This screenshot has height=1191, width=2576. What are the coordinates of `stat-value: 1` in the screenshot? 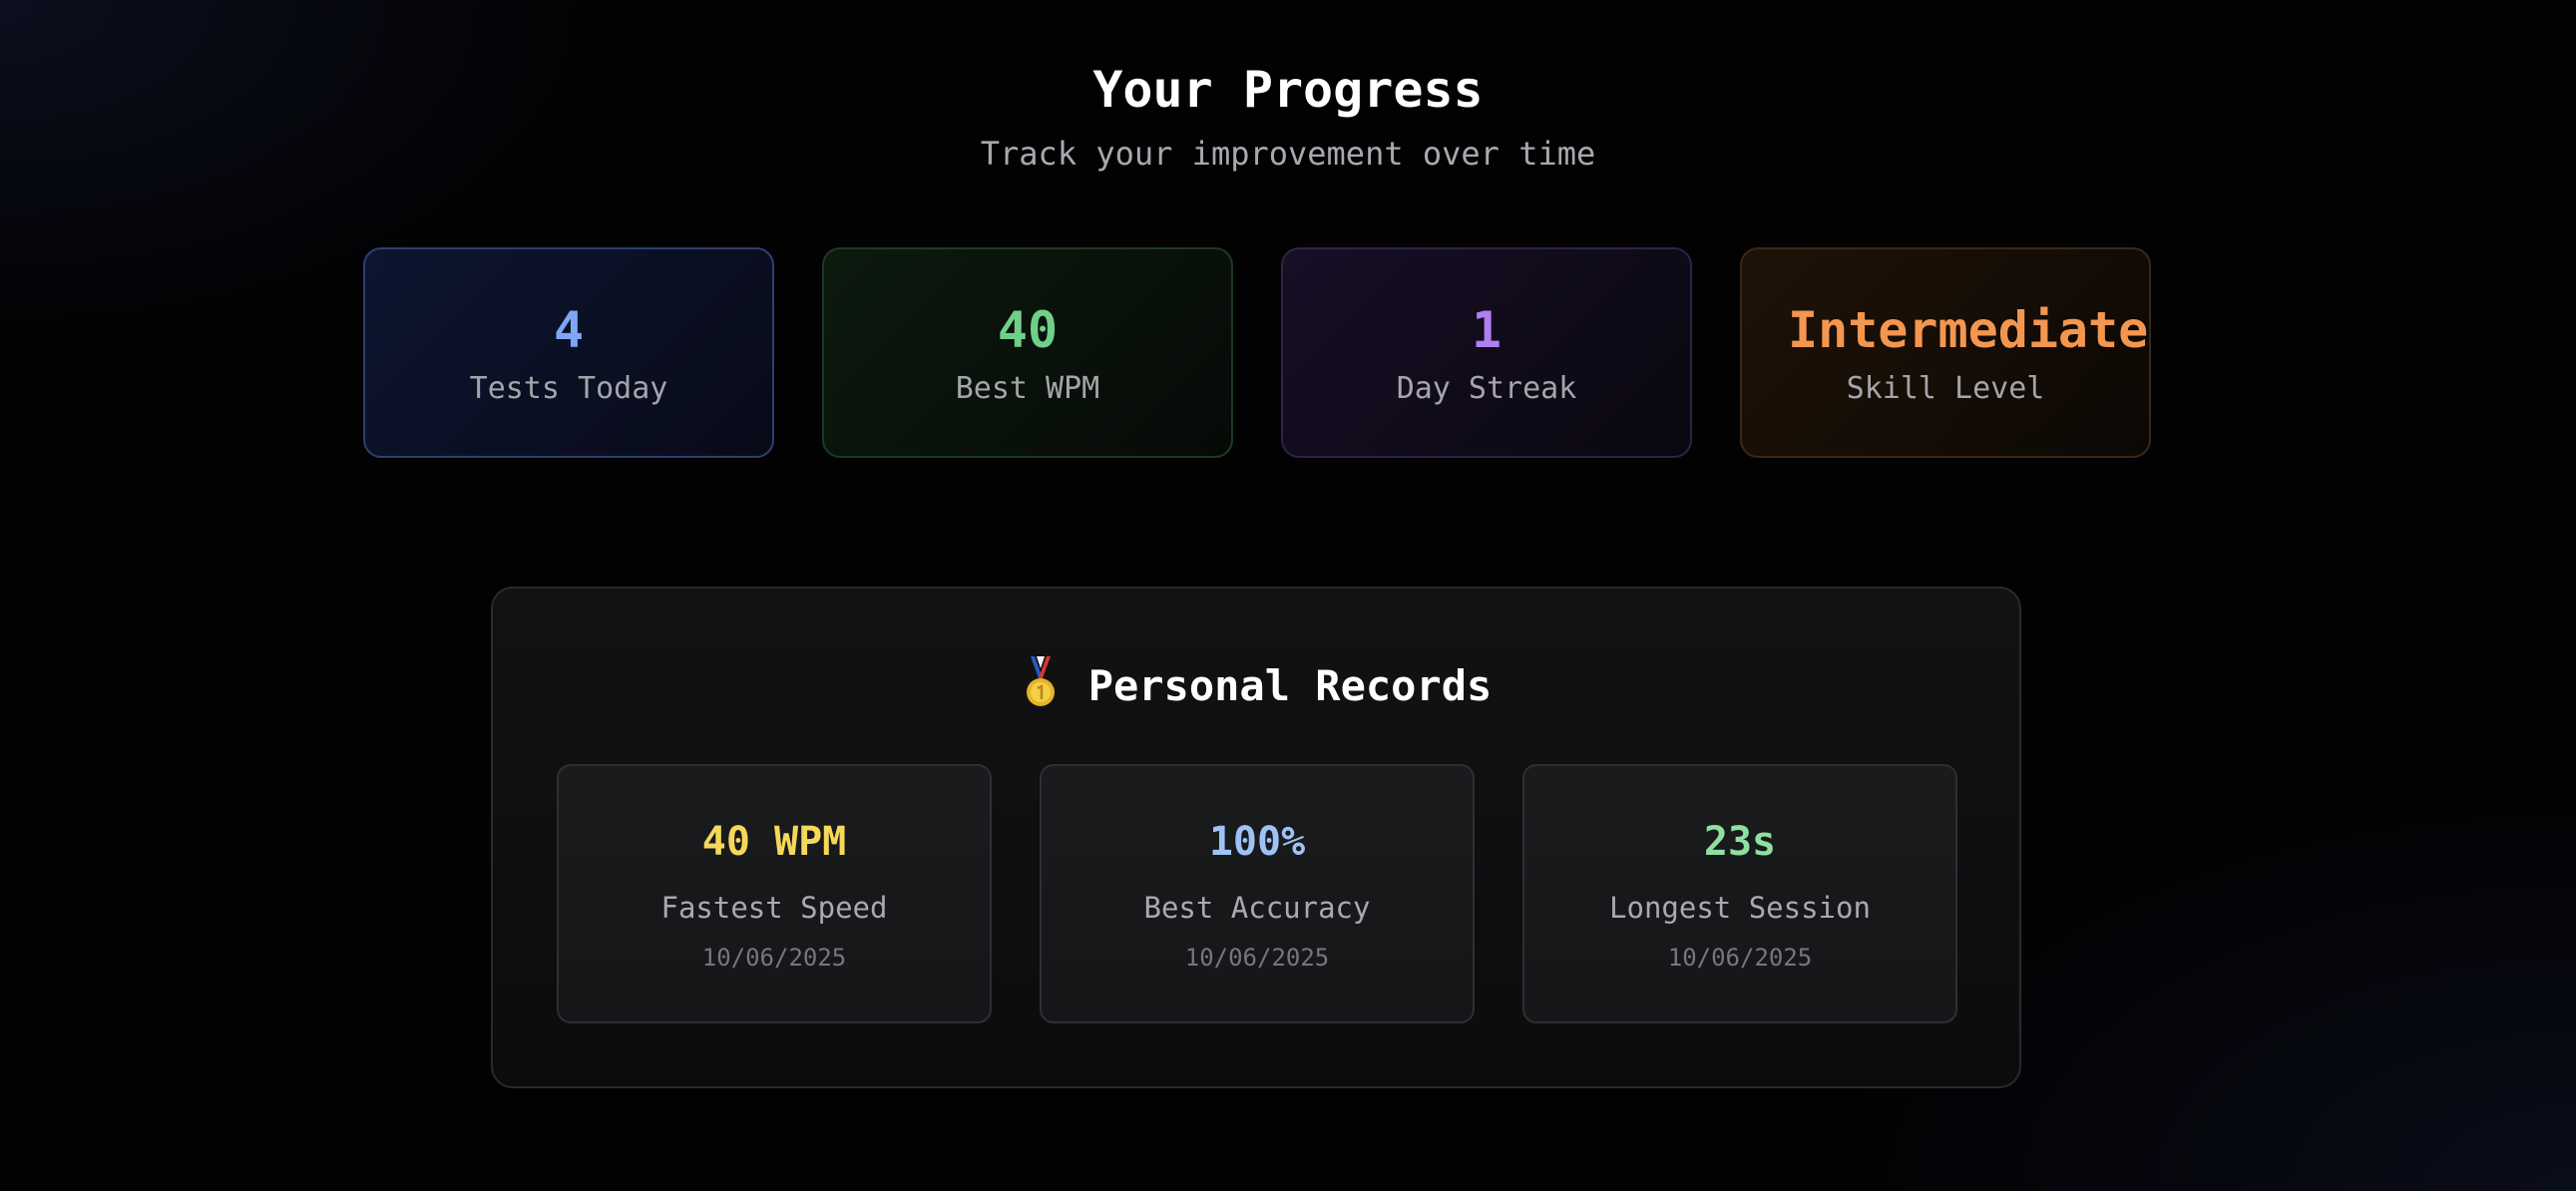 It's located at (1487, 330).